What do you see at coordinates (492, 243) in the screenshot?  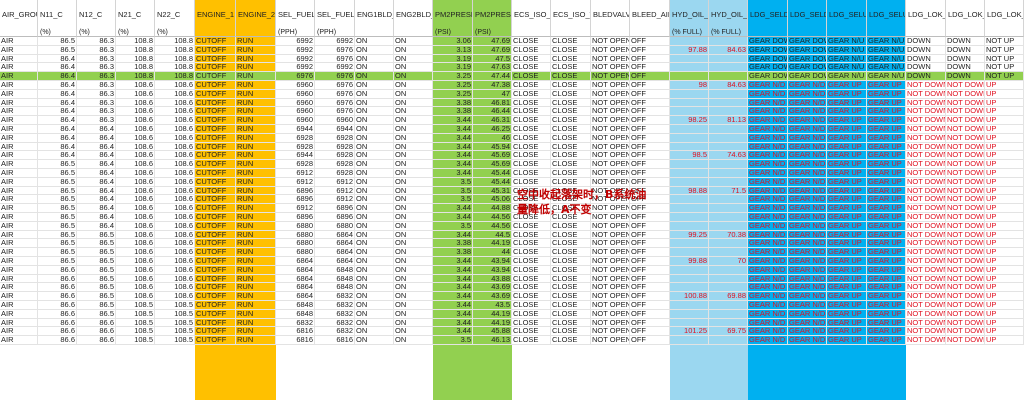 I see `table-cell: 44.19` at bounding box center [492, 243].